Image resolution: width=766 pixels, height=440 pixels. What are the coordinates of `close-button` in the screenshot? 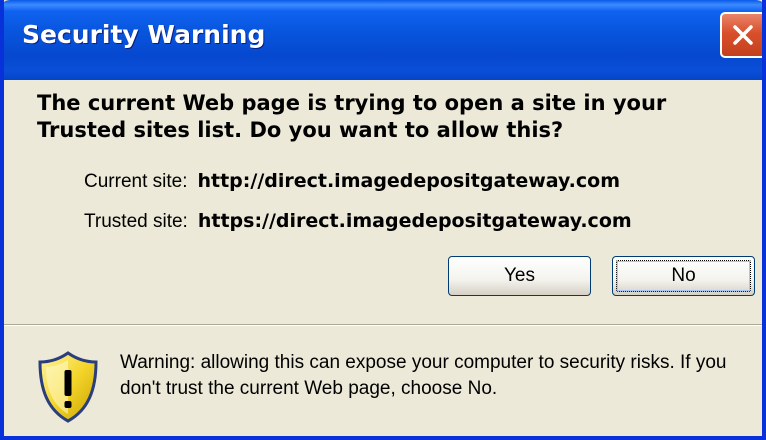 It's located at (741, 35).